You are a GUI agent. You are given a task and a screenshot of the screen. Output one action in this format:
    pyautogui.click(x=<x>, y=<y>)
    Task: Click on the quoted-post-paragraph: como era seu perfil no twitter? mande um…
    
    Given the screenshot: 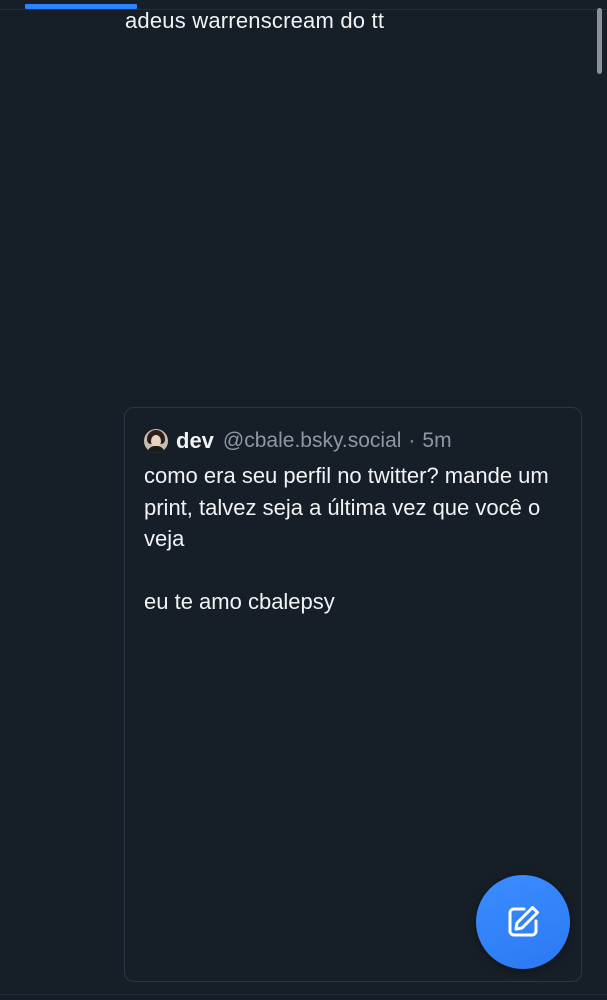 What is the action you would take?
    pyautogui.click(x=346, y=507)
    